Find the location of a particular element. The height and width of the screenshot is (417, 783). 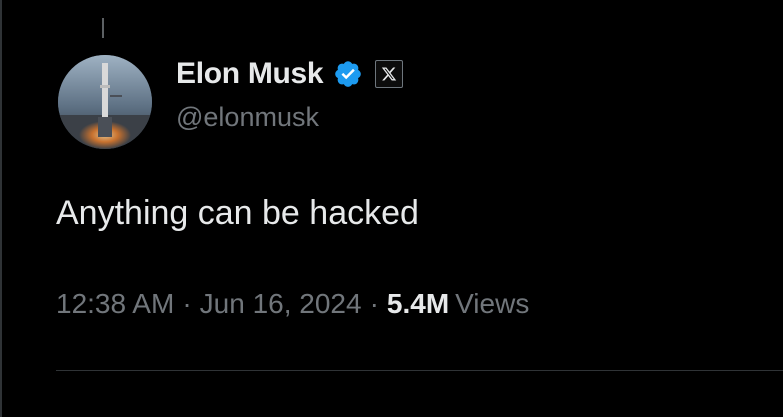

views-label: Views is located at coordinates (492, 304).